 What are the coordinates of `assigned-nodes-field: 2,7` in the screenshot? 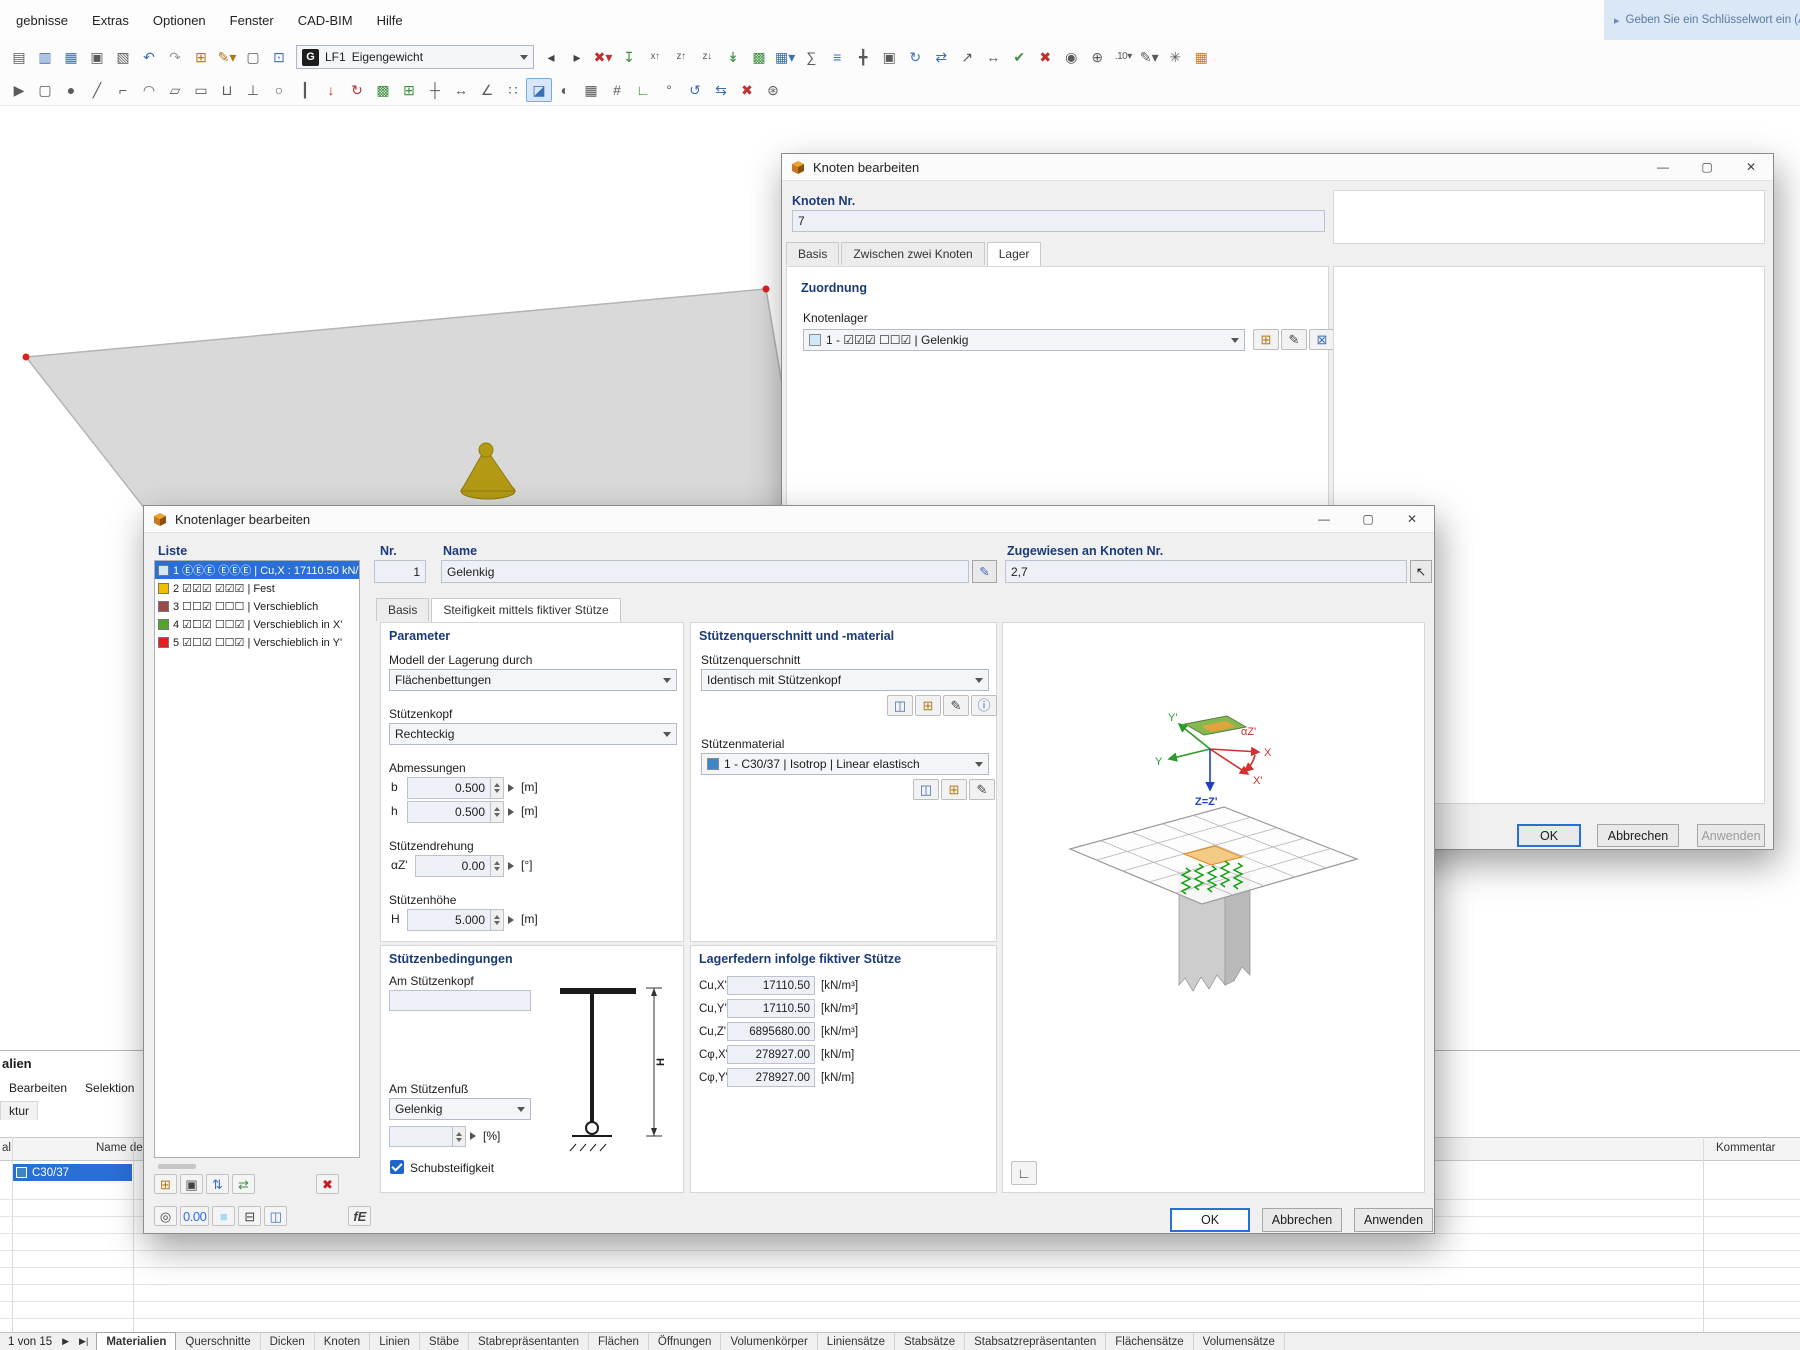 It's located at (1206, 571).